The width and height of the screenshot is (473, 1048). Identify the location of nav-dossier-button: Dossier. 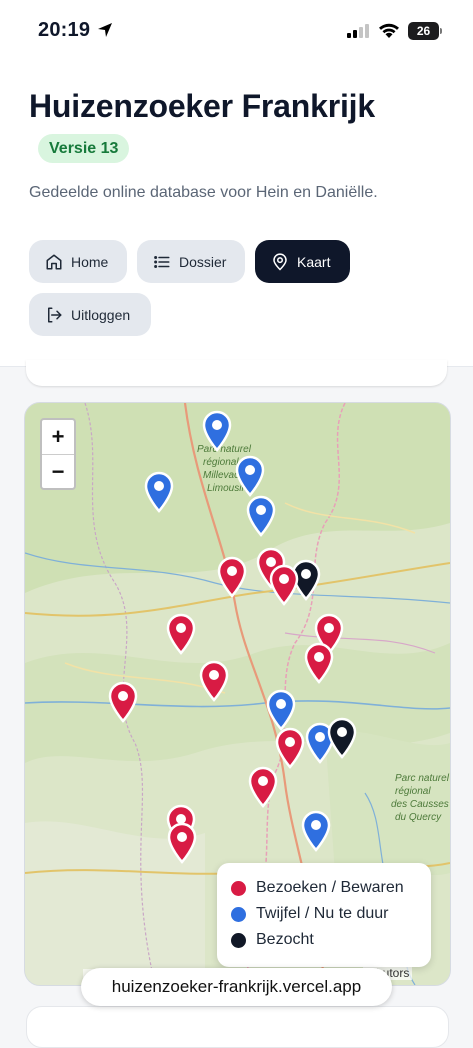
(191, 261).